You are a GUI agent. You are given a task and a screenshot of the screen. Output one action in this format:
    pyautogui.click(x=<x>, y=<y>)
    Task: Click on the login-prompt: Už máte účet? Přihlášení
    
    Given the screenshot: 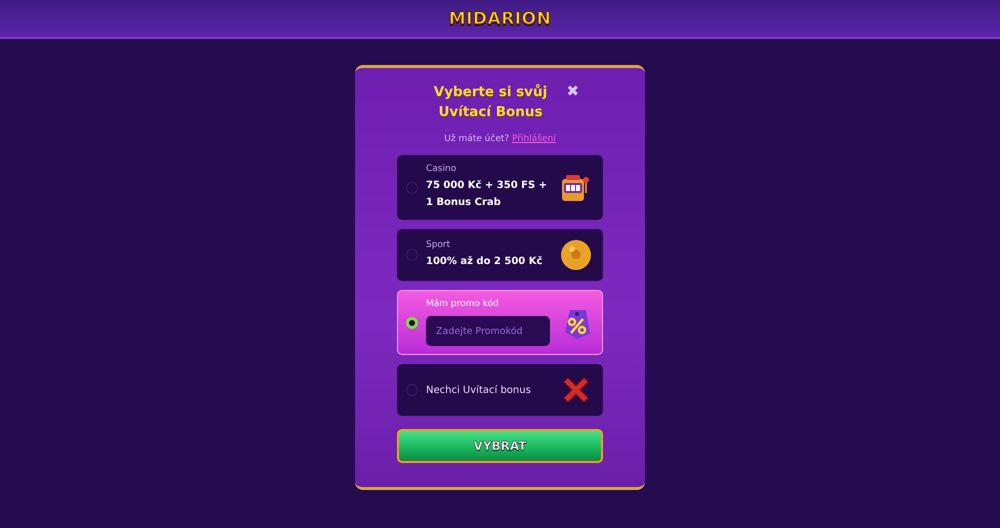 What is the action you would take?
    pyautogui.click(x=500, y=139)
    